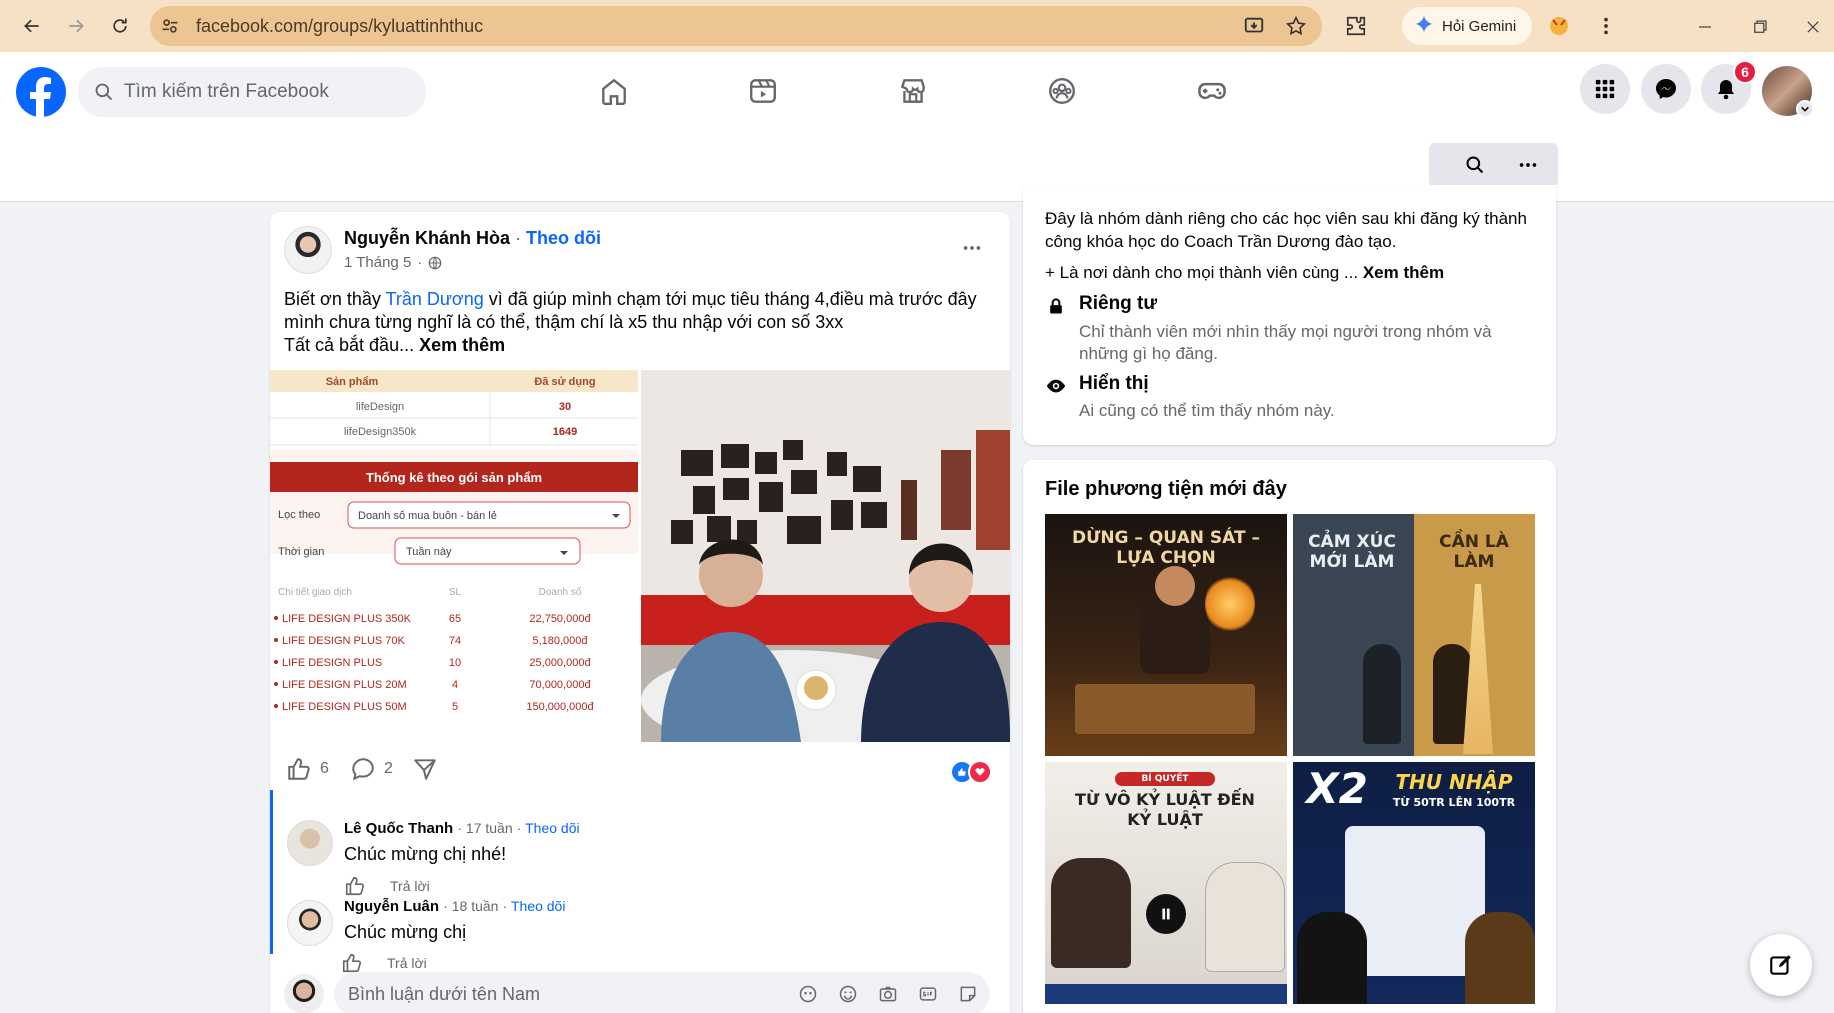  What do you see at coordinates (972, 248) in the screenshot?
I see `post-options-icon` at bounding box center [972, 248].